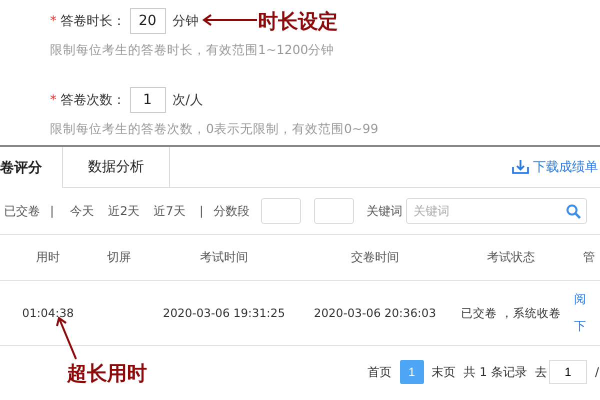 This screenshot has height=400, width=600. I want to click on unit-label: 次/人, so click(187, 100).